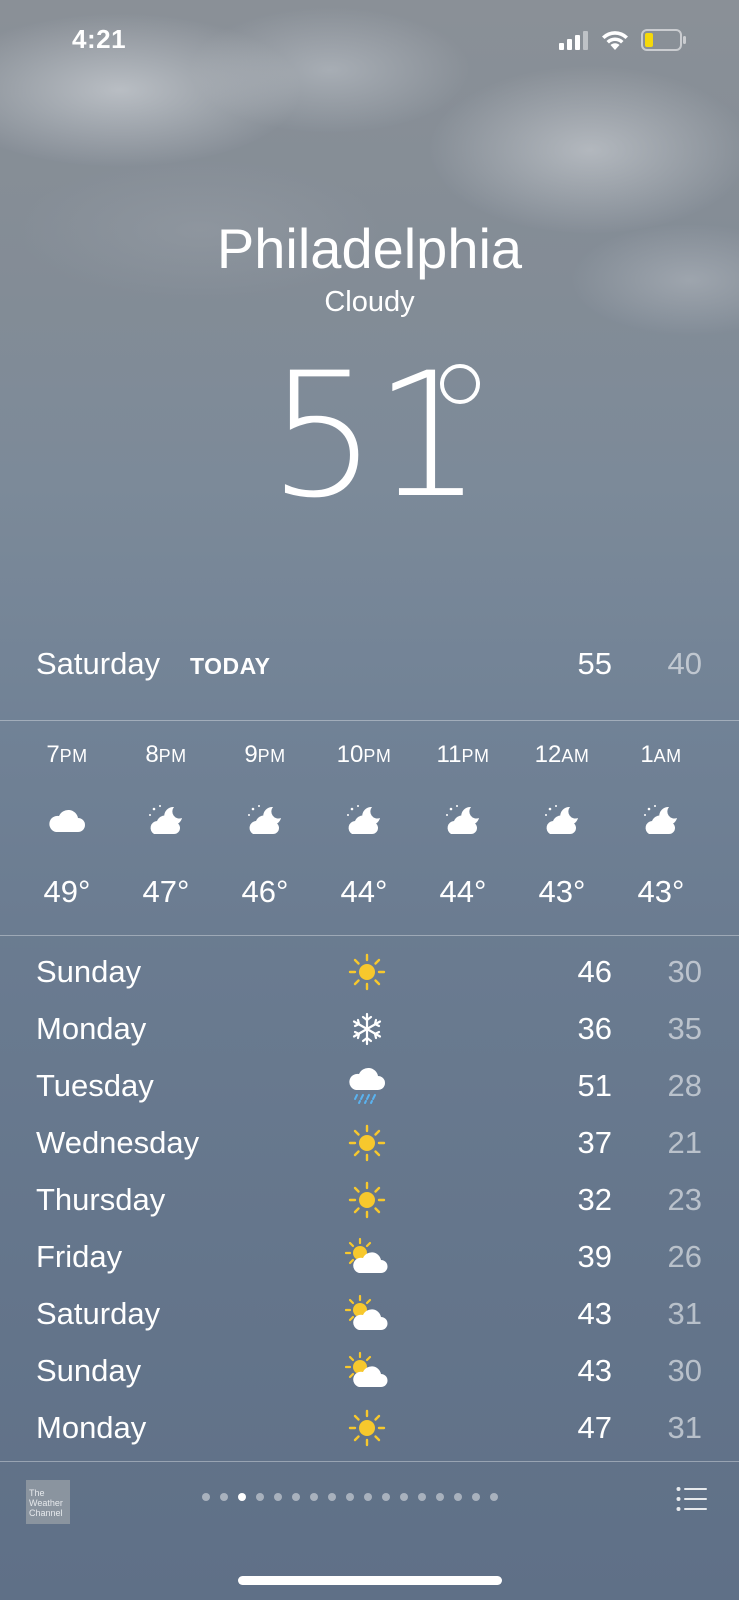  Describe the element at coordinates (463, 754) in the screenshot. I see `hour-time: 11PM` at that location.